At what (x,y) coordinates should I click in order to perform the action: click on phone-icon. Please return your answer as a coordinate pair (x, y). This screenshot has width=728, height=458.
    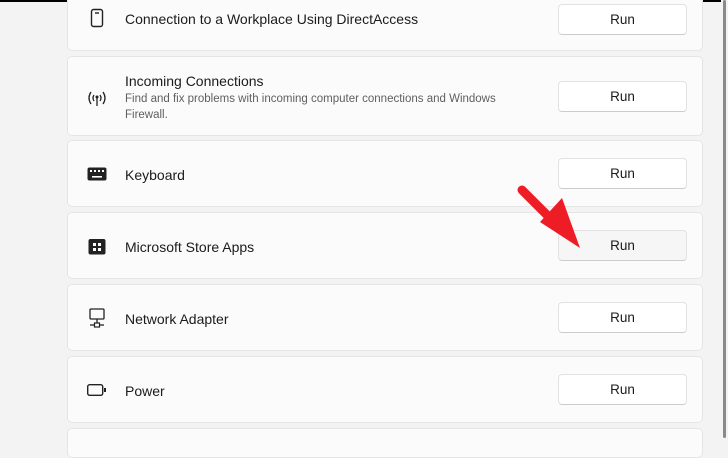
    Looking at the image, I should click on (97, 18).